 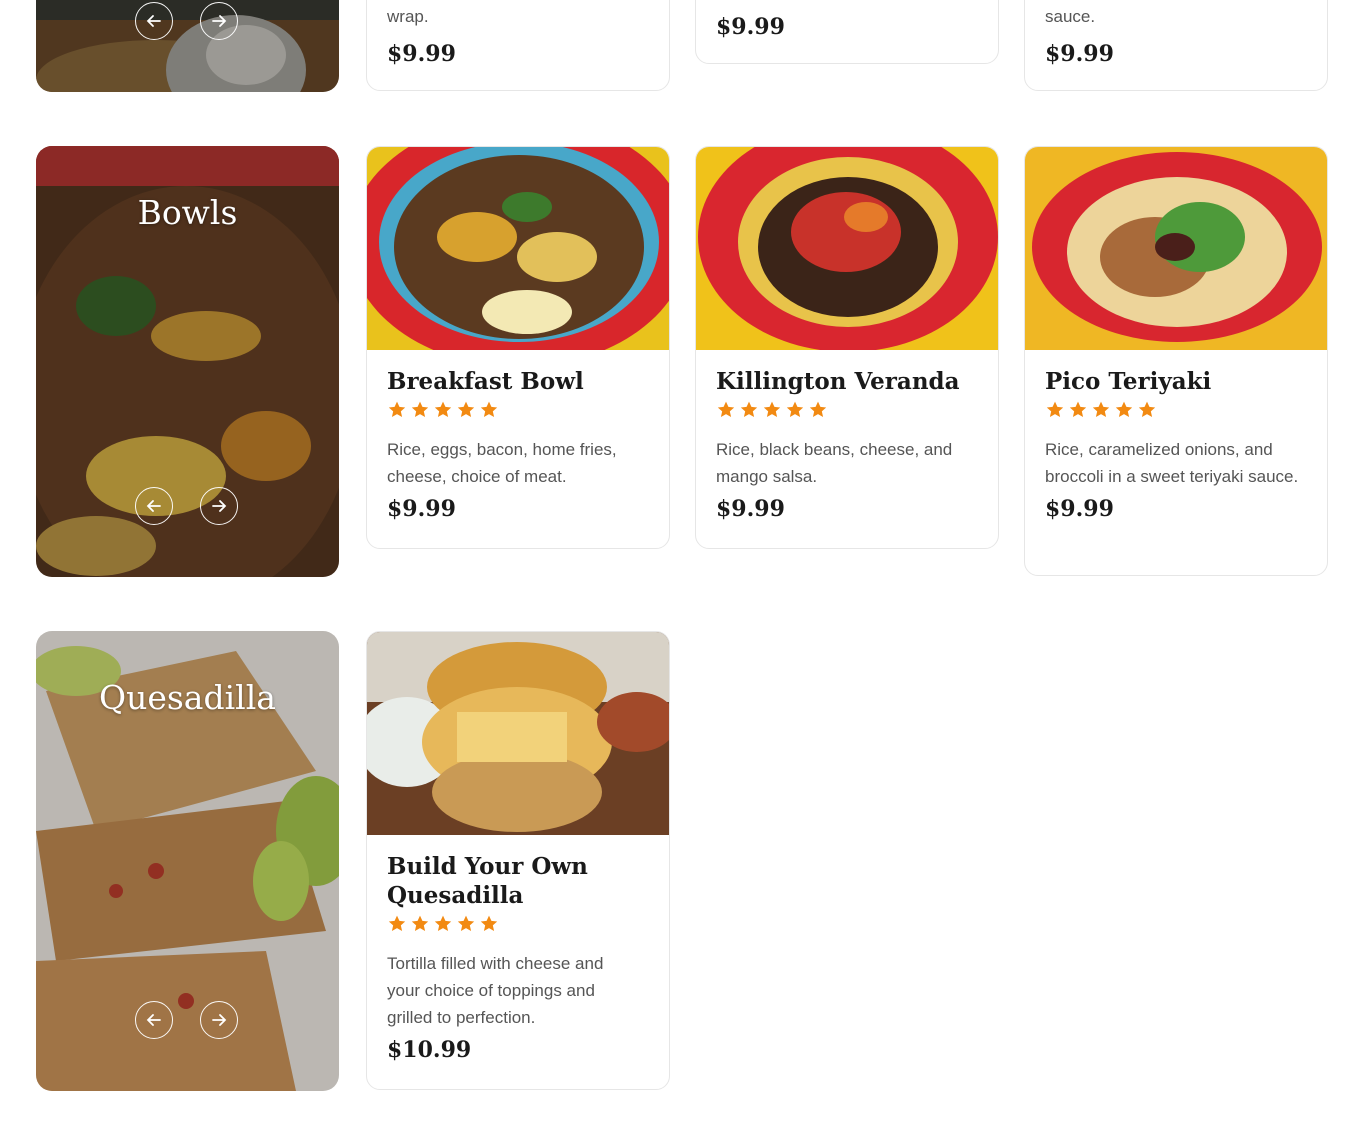 What do you see at coordinates (1070, 16) in the screenshot?
I see `product-description: sauce.` at bounding box center [1070, 16].